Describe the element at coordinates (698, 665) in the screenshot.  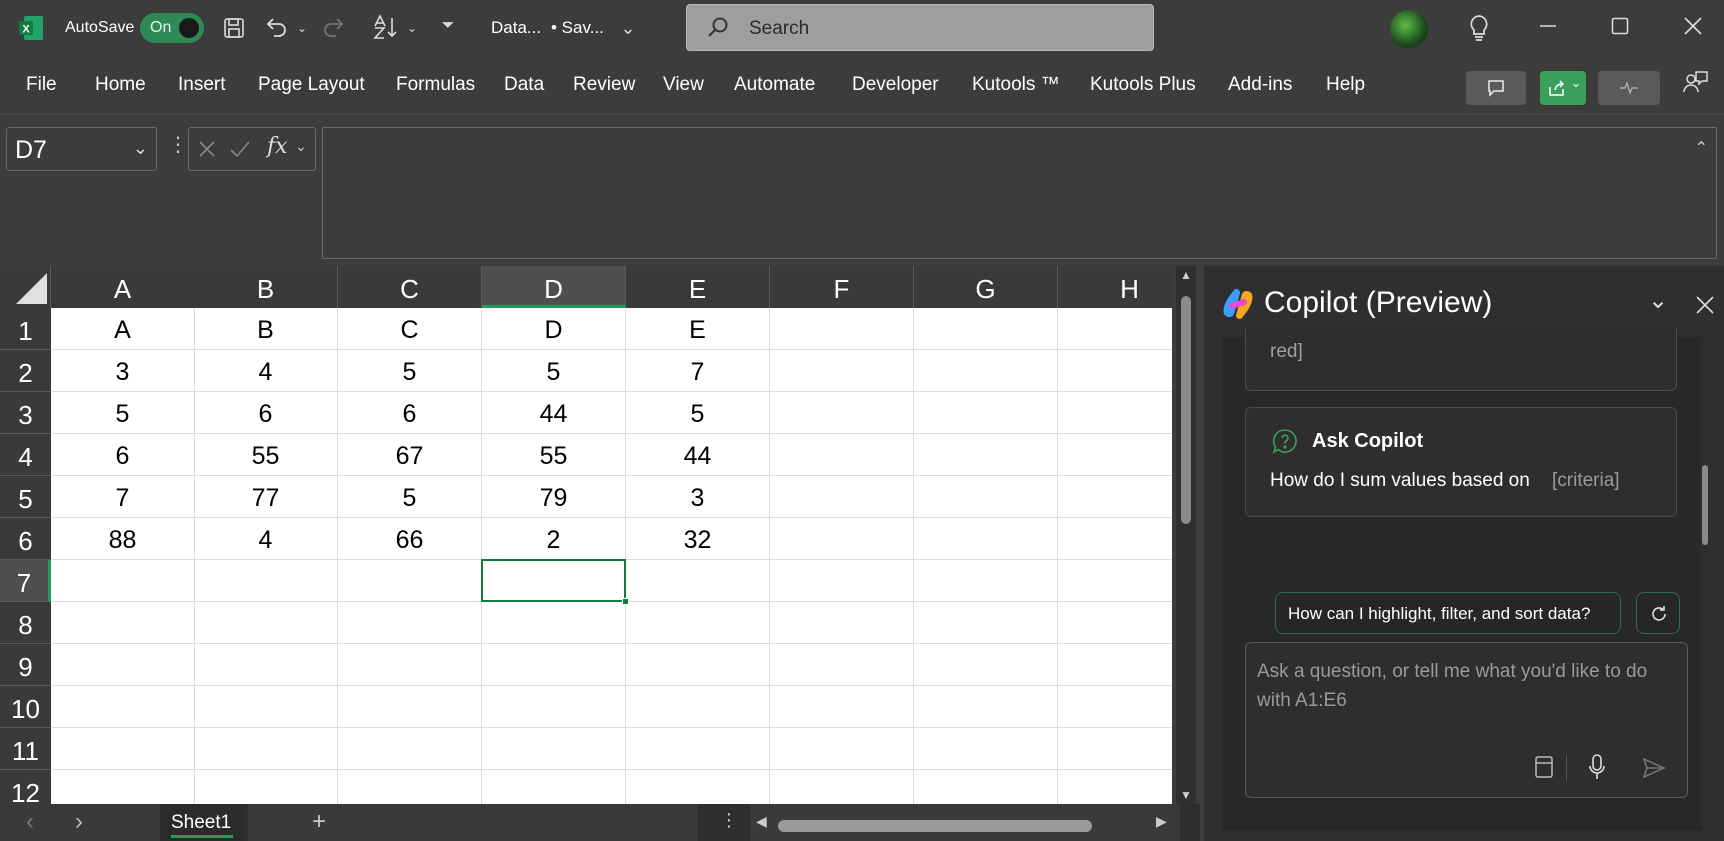
I see `cell-e9` at that location.